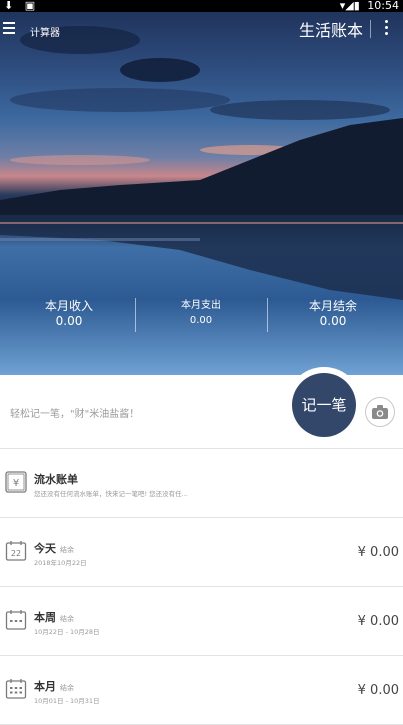 The width and height of the screenshot is (403, 725). I want to click on app-title: 生活账本, so click(330, 30).